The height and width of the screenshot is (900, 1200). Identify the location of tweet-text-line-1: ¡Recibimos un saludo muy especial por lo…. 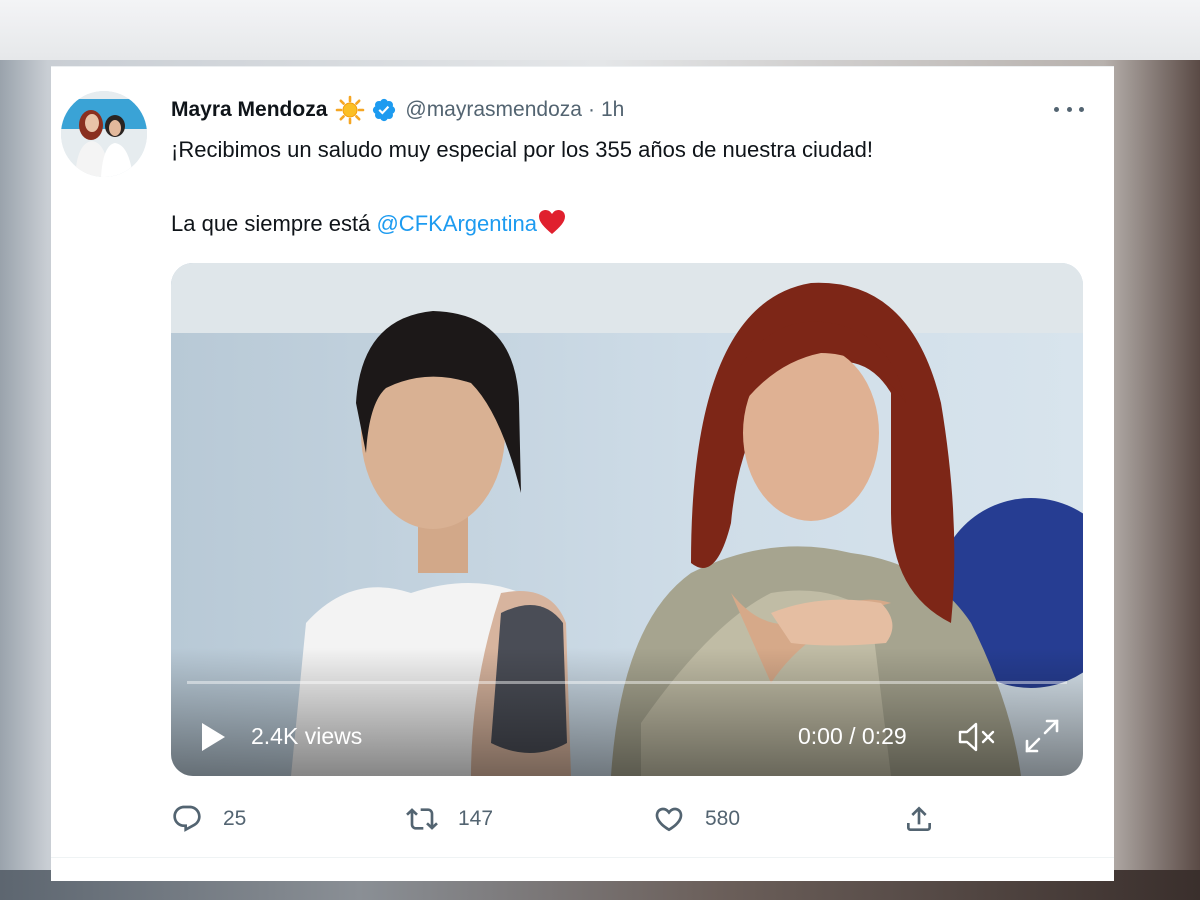
(522, 149).